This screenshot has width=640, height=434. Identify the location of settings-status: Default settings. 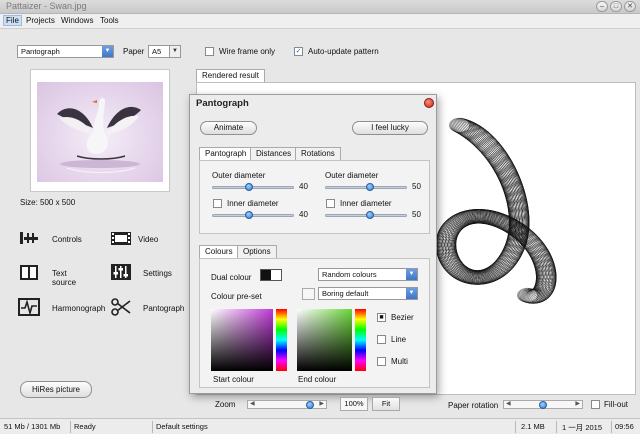
(182, 426).